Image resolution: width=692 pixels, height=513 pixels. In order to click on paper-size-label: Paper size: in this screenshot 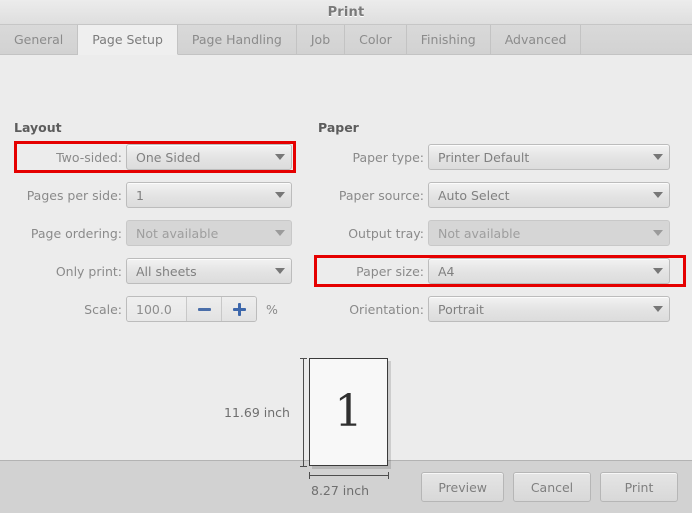, I will do `click(390, 271)`.